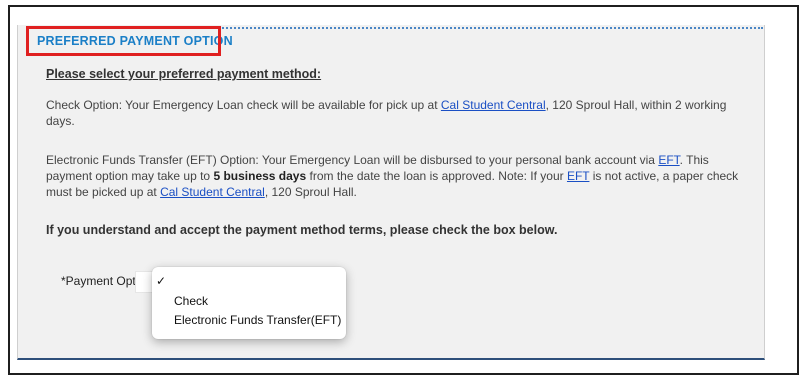  Describe the element at coordinates (123, 41) in the screenshot. I see `highlight-annotation` at that location.